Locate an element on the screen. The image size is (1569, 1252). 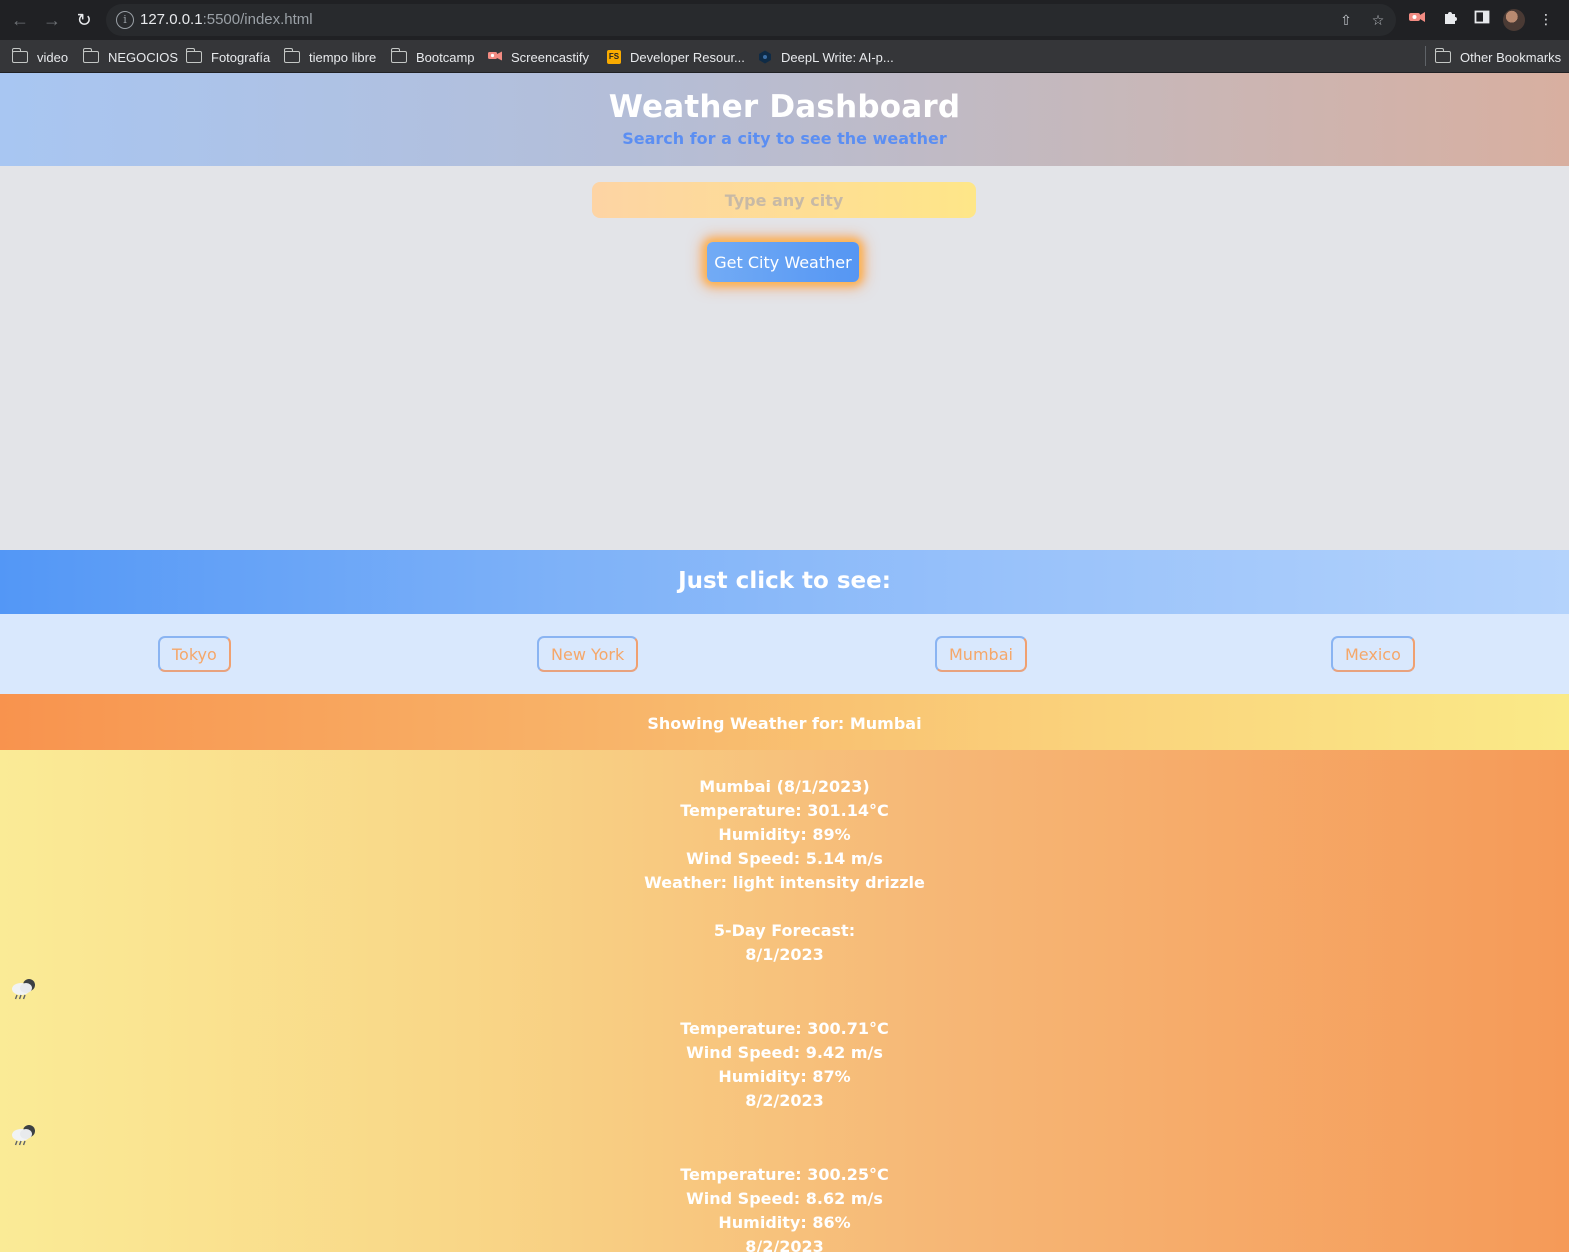
url-text: 127.0.0.1:5500/index.html is located at coordinates (226, 19).